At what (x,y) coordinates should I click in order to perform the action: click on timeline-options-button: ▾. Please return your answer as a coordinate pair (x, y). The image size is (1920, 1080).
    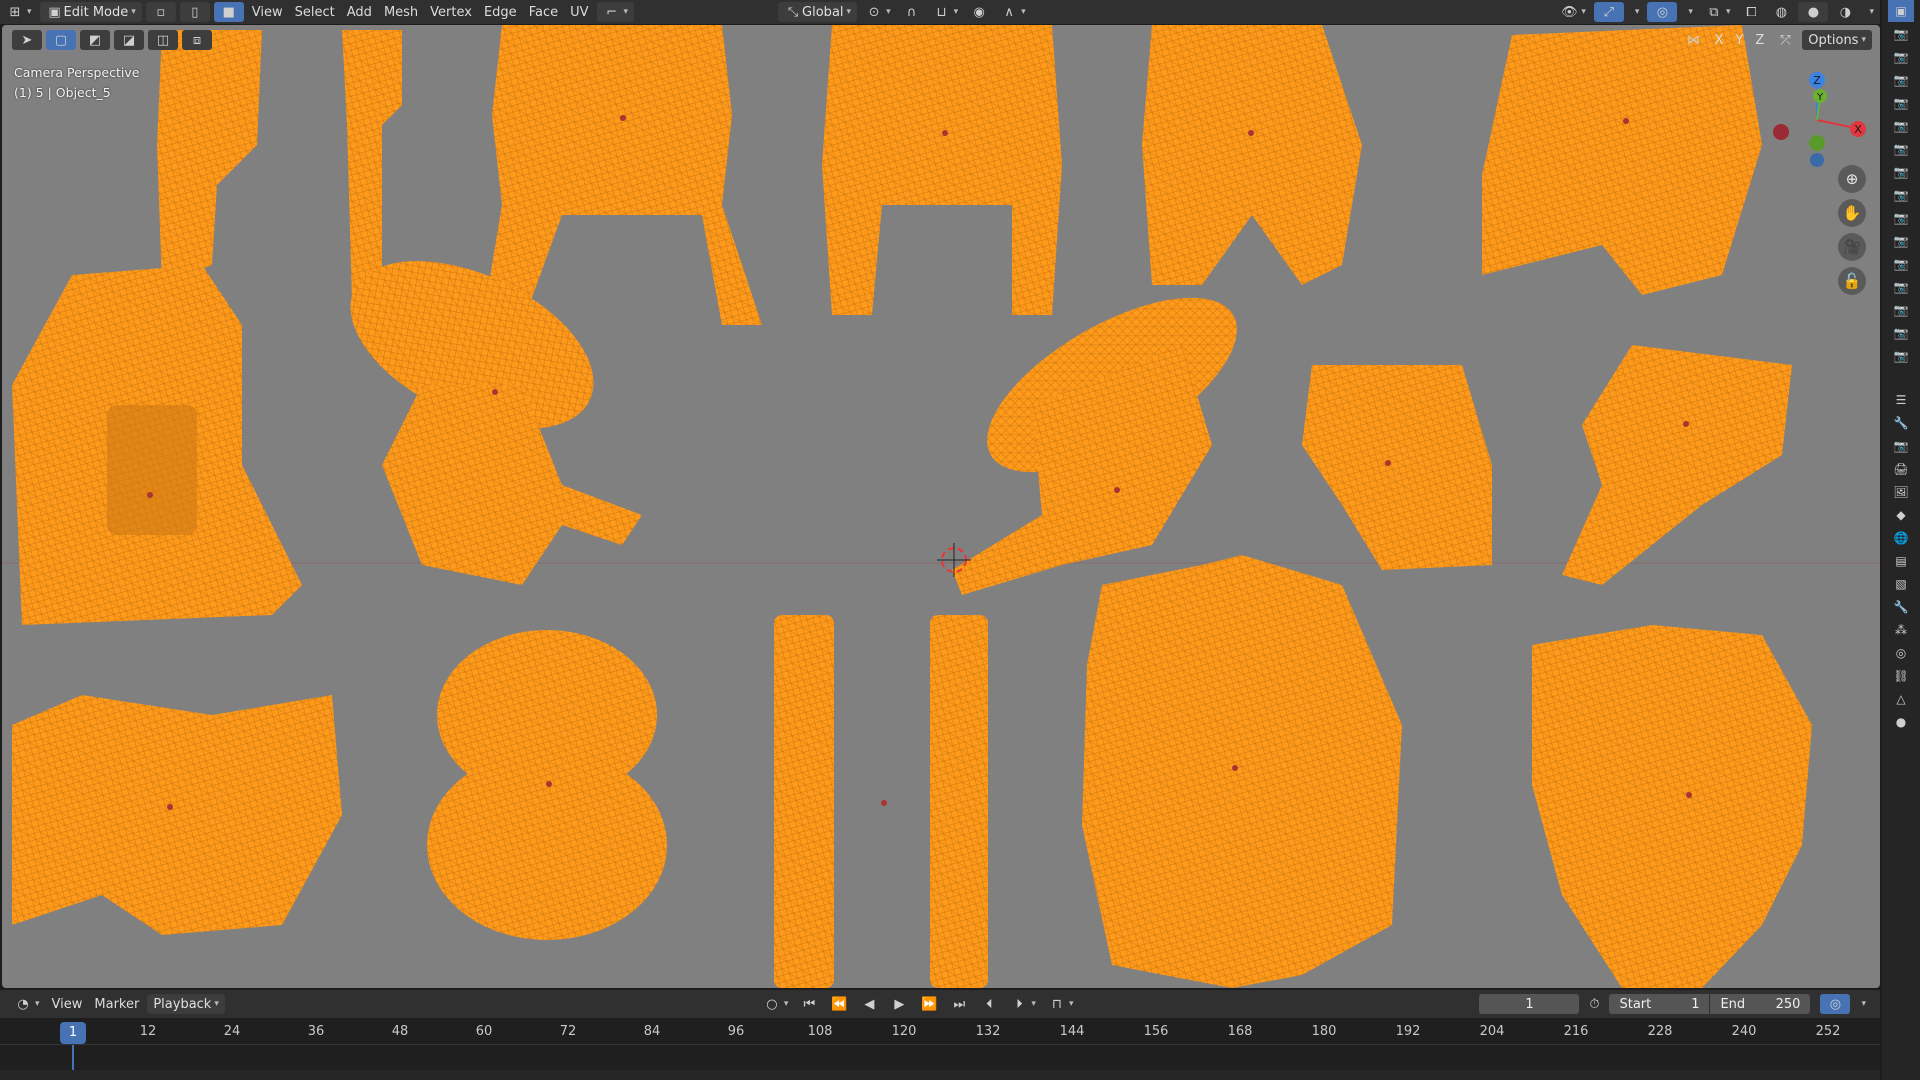
    Looking at the image, I should click on (1862, 1004).